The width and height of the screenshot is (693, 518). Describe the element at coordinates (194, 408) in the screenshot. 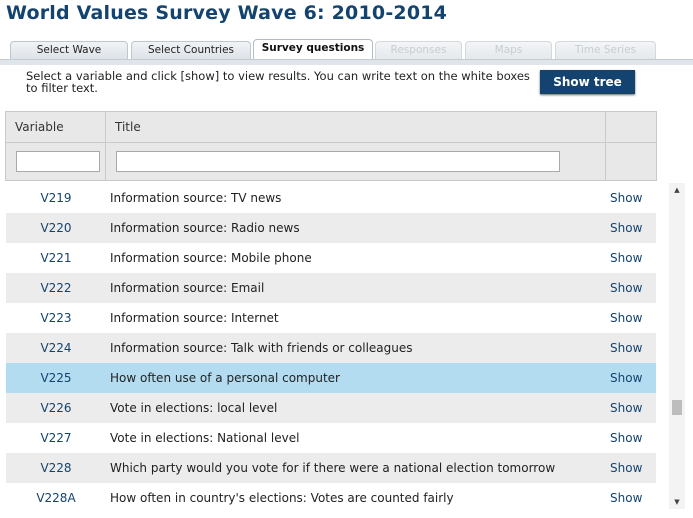

I see `variable-title: Vote in elections: local level` at that location.